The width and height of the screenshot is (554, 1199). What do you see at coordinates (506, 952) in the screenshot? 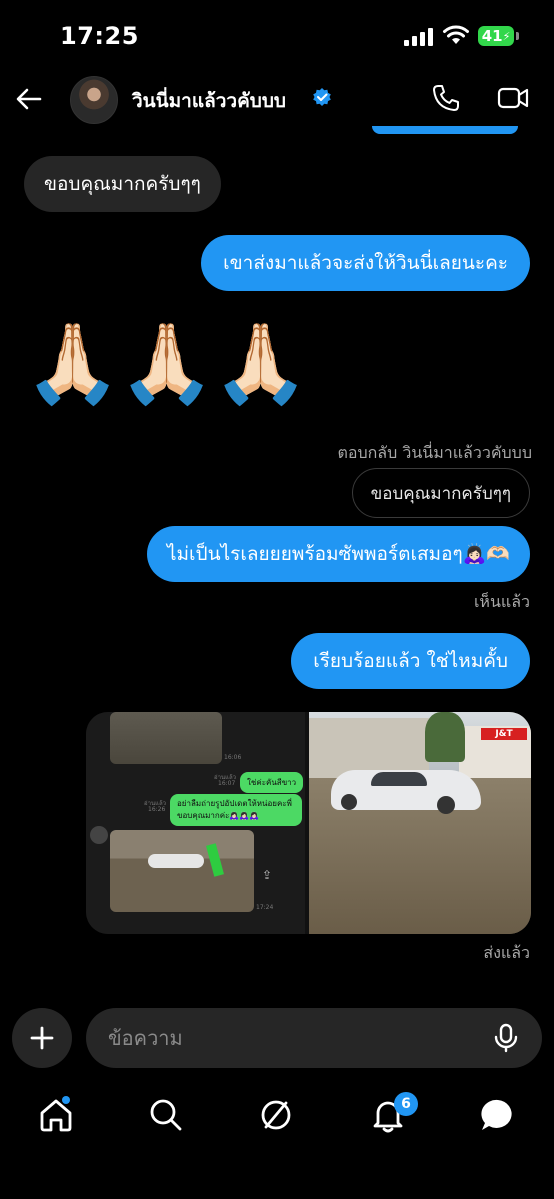
I see `sent-status: ส่งแล้ว` at bounding box center [506, 952].